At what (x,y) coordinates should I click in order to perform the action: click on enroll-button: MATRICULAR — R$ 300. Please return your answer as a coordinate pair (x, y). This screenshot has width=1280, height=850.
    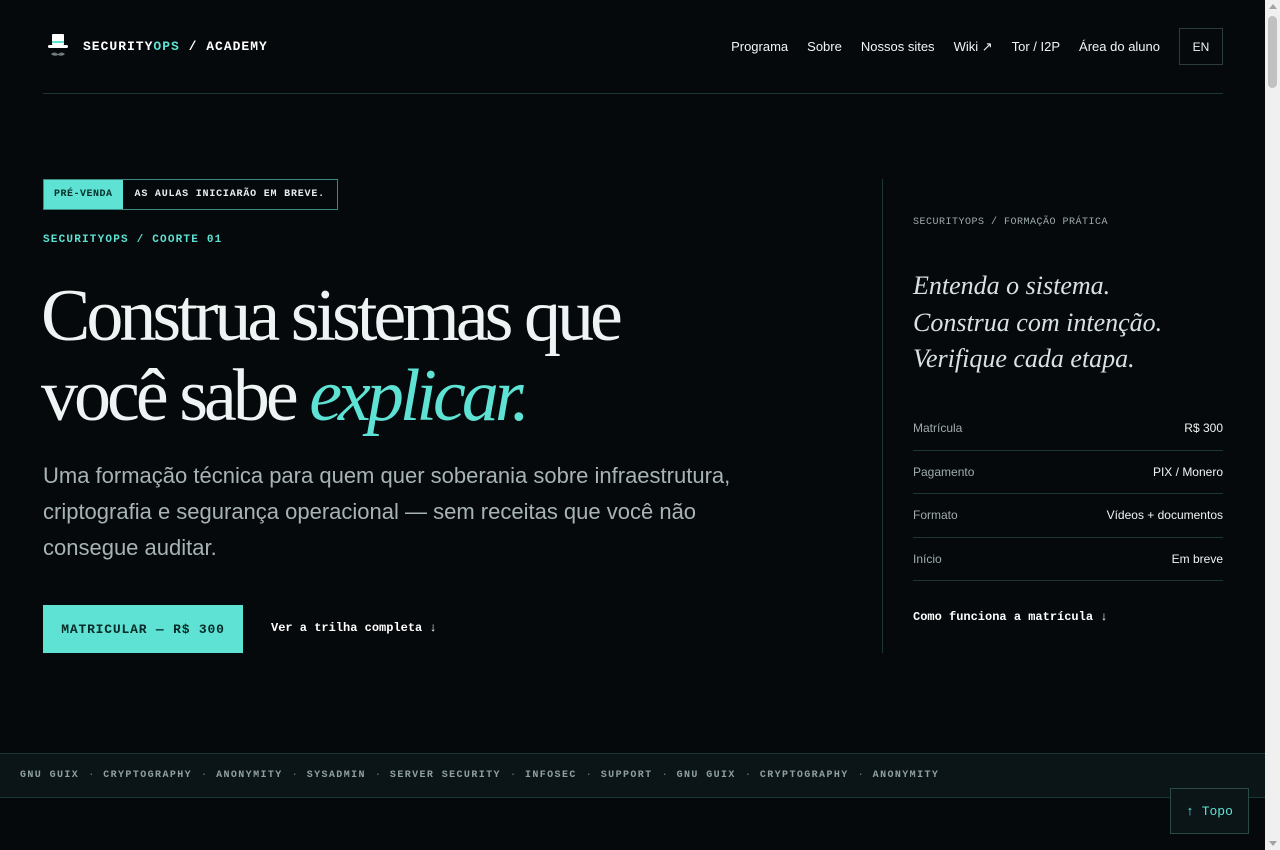
    Looking at the image, I should click on (143, 629).